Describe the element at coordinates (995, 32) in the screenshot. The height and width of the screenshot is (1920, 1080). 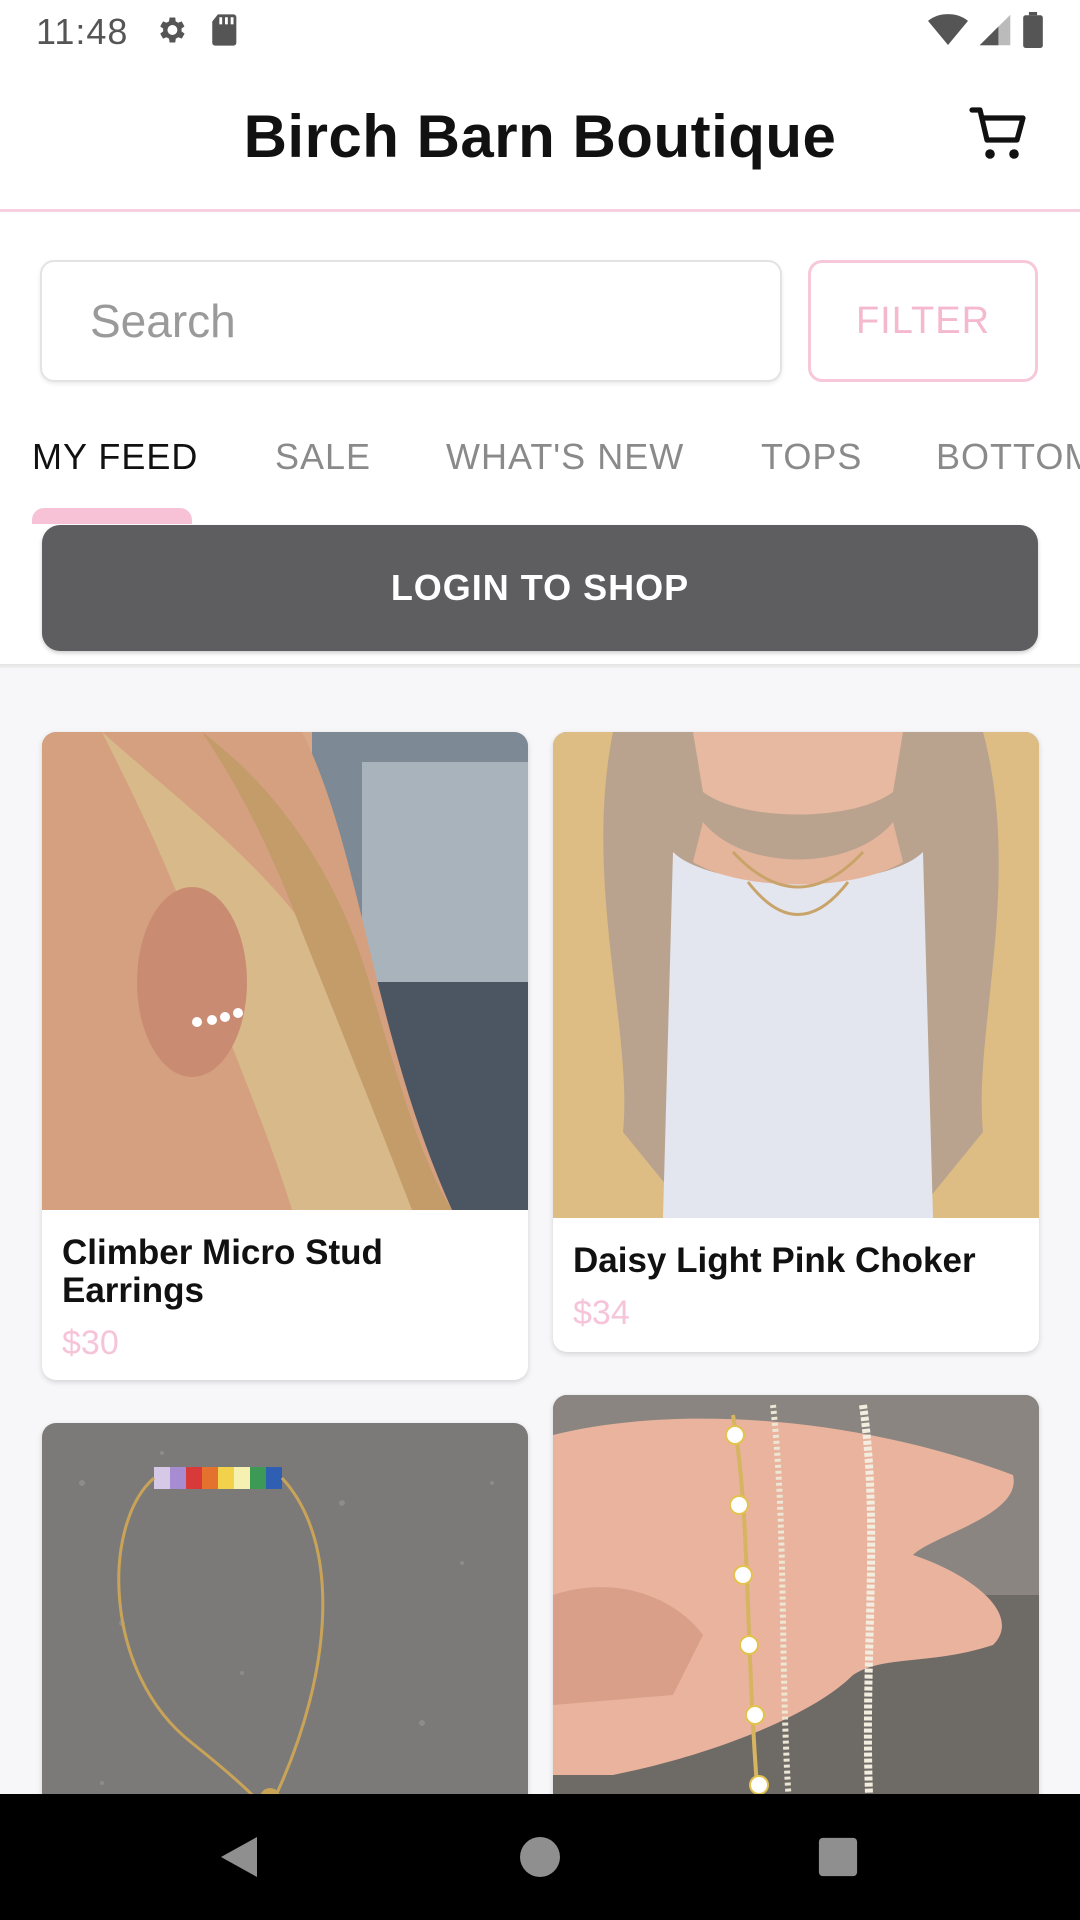
I see `signal-icon` at that location.